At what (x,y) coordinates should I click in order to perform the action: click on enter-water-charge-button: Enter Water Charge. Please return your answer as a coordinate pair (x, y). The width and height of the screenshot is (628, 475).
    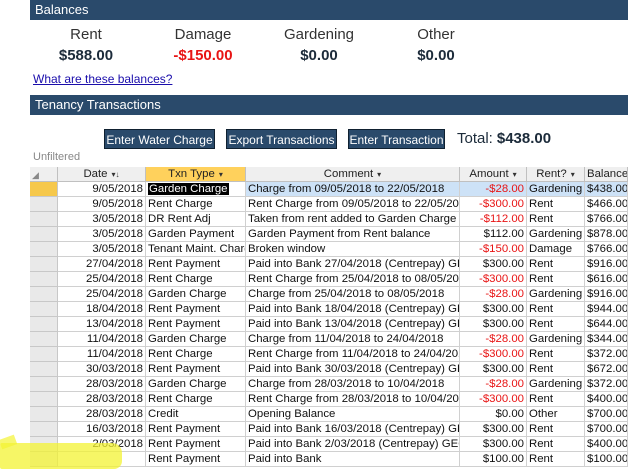
    Looking at the image, I should click on (159, 139).